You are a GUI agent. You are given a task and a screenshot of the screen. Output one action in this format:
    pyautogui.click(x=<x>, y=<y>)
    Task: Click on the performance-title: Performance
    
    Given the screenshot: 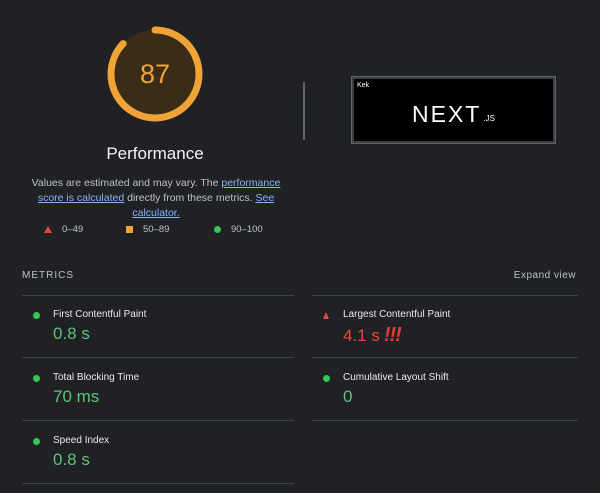 What is the action you would take?
    pyautogui.click(x=155, y=153)
    